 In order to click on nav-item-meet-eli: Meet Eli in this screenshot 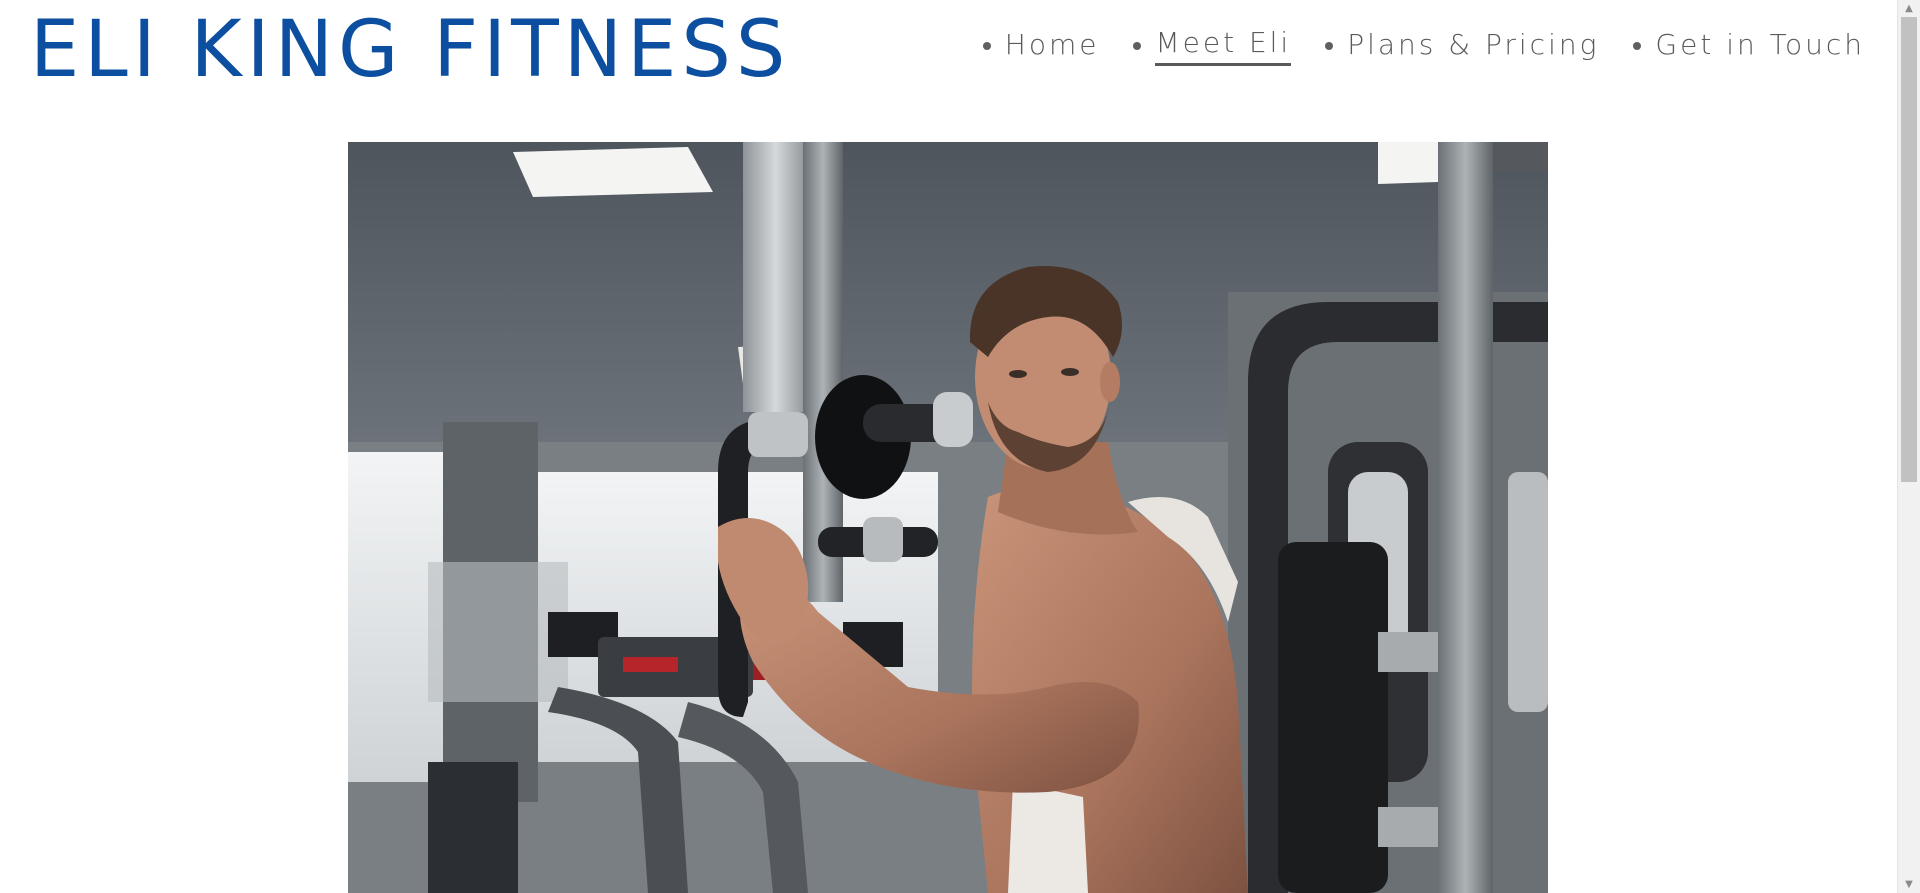, I will do `click(1212, 46)`.